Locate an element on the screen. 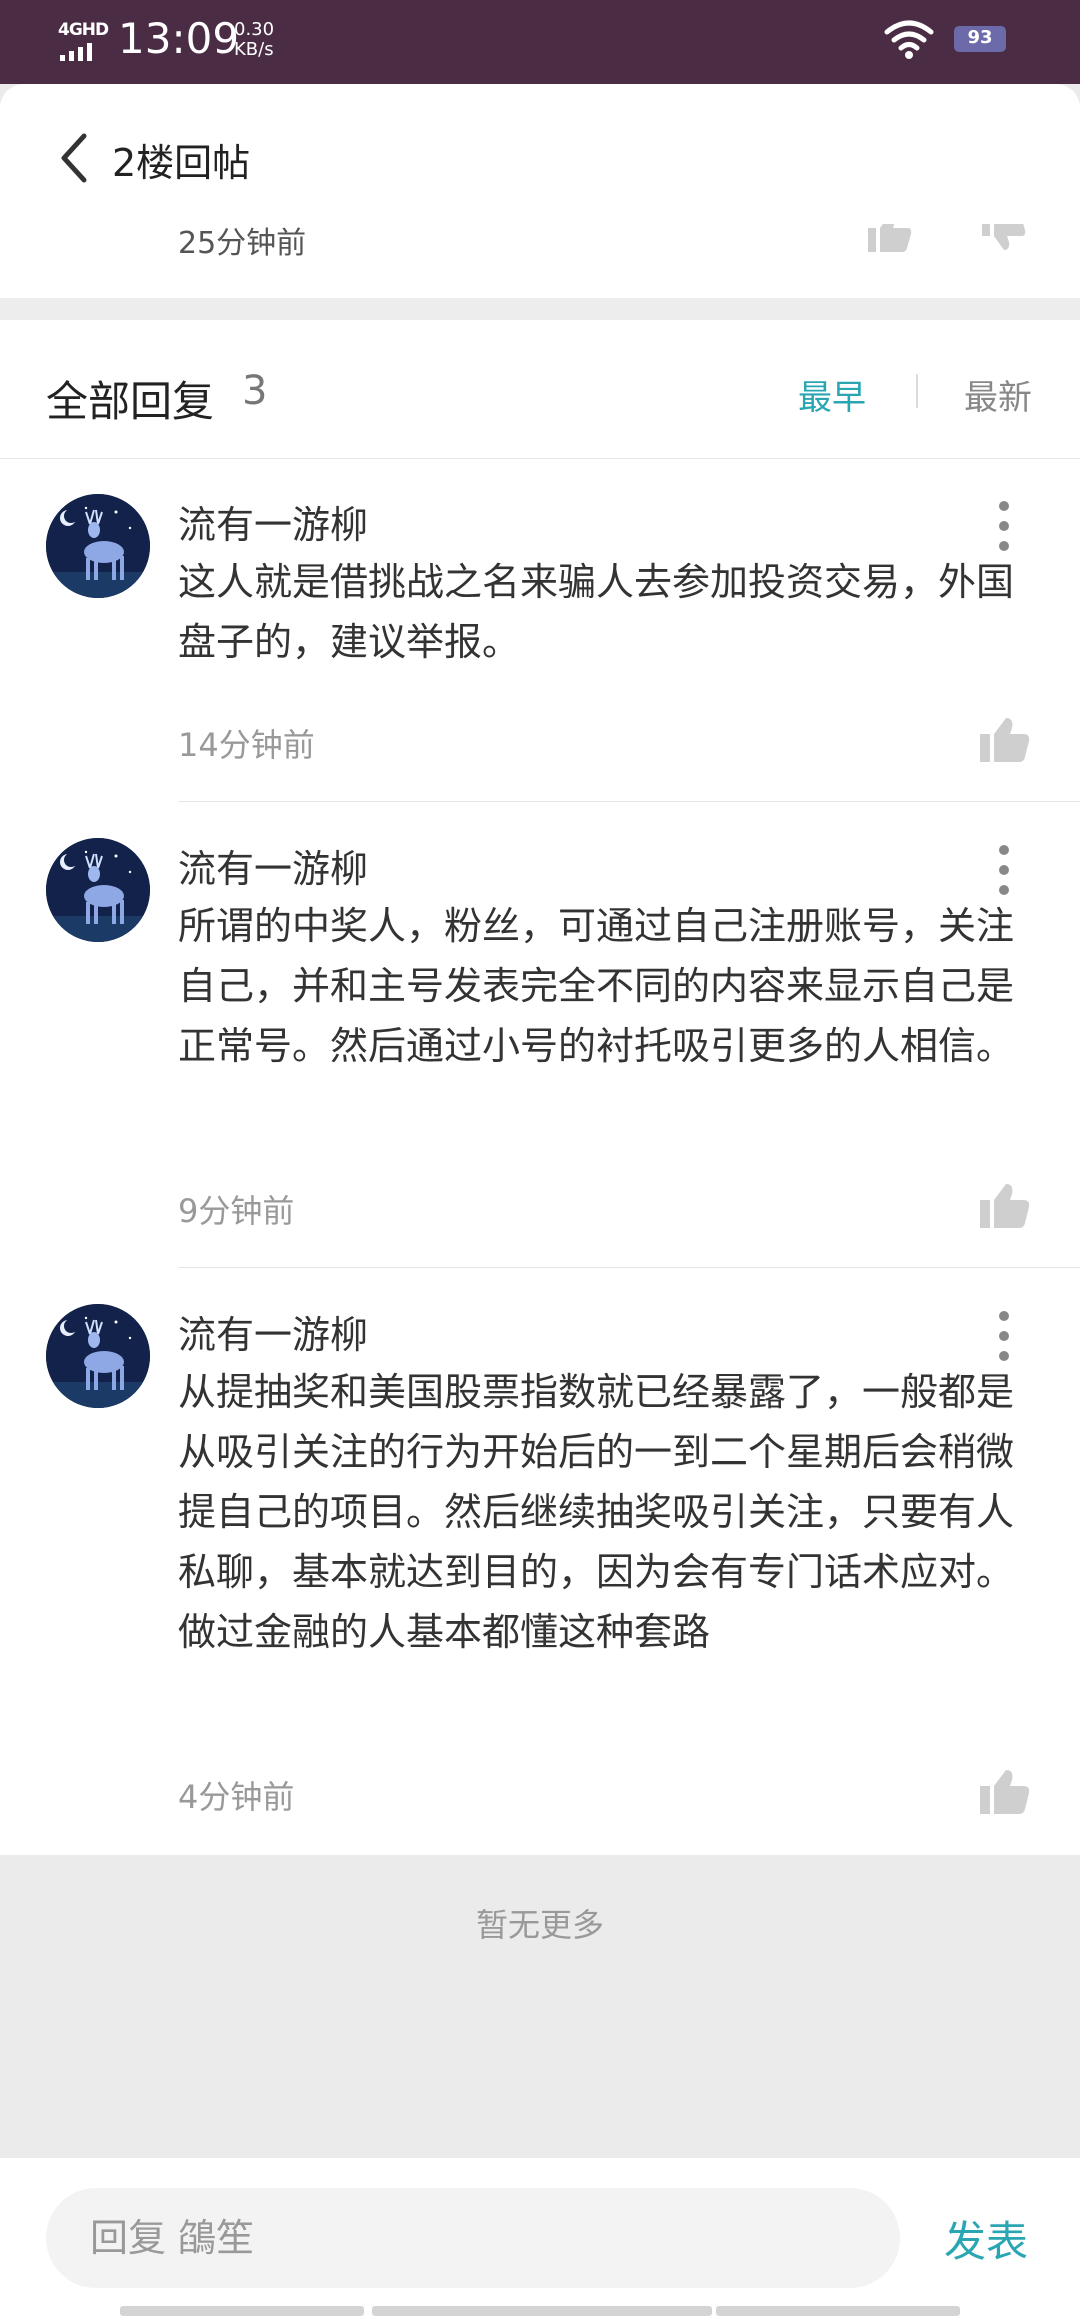 This screenshot has width=1080, height=2316. section-separator is located at coordinates (540, 309).